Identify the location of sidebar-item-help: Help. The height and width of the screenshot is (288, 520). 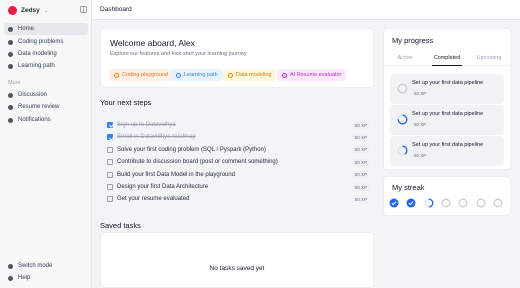
(46, 278).